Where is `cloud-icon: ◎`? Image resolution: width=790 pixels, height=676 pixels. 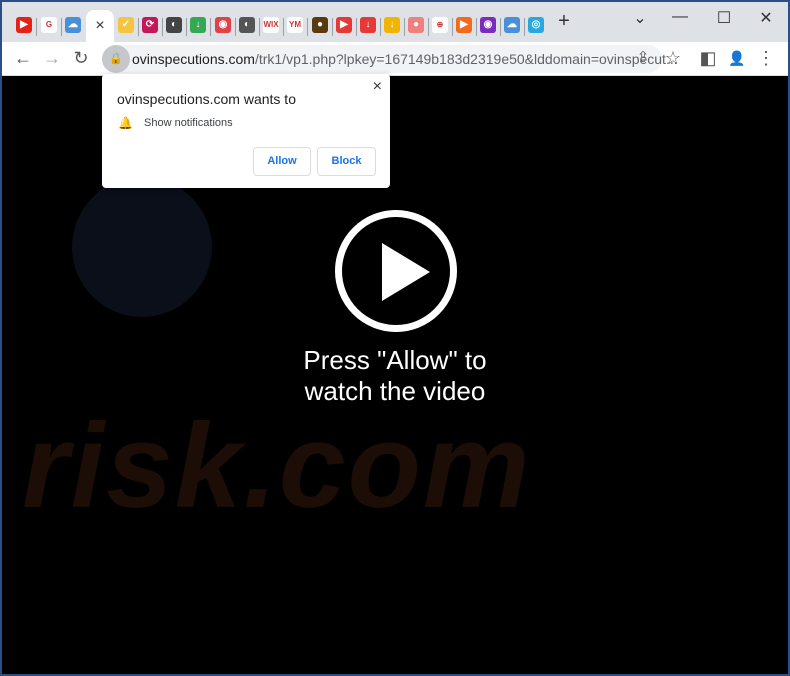 cloud-icon: ◎ is located at coordinates (536, 25).